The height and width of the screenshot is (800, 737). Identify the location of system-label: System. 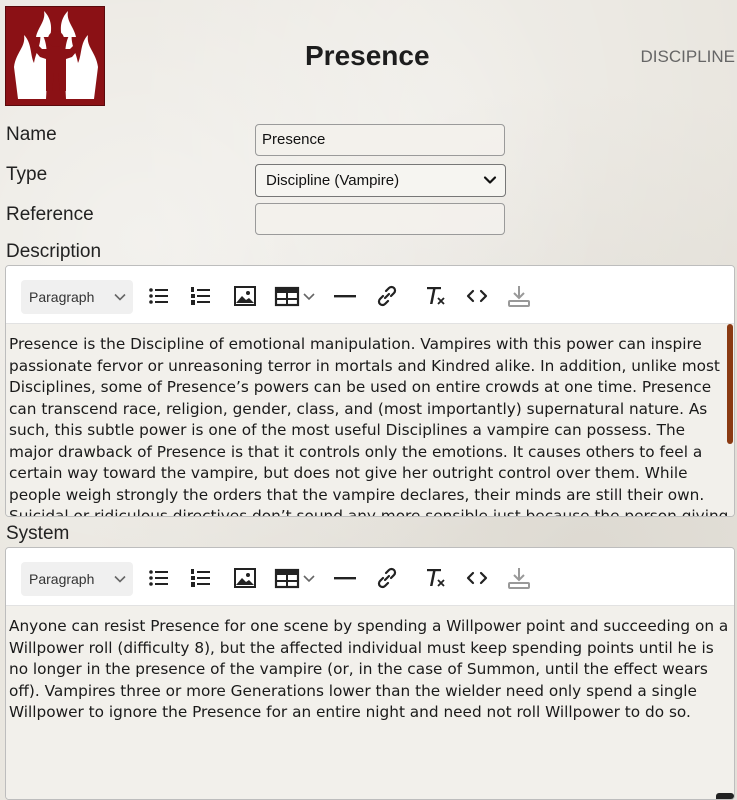
(38, 533).